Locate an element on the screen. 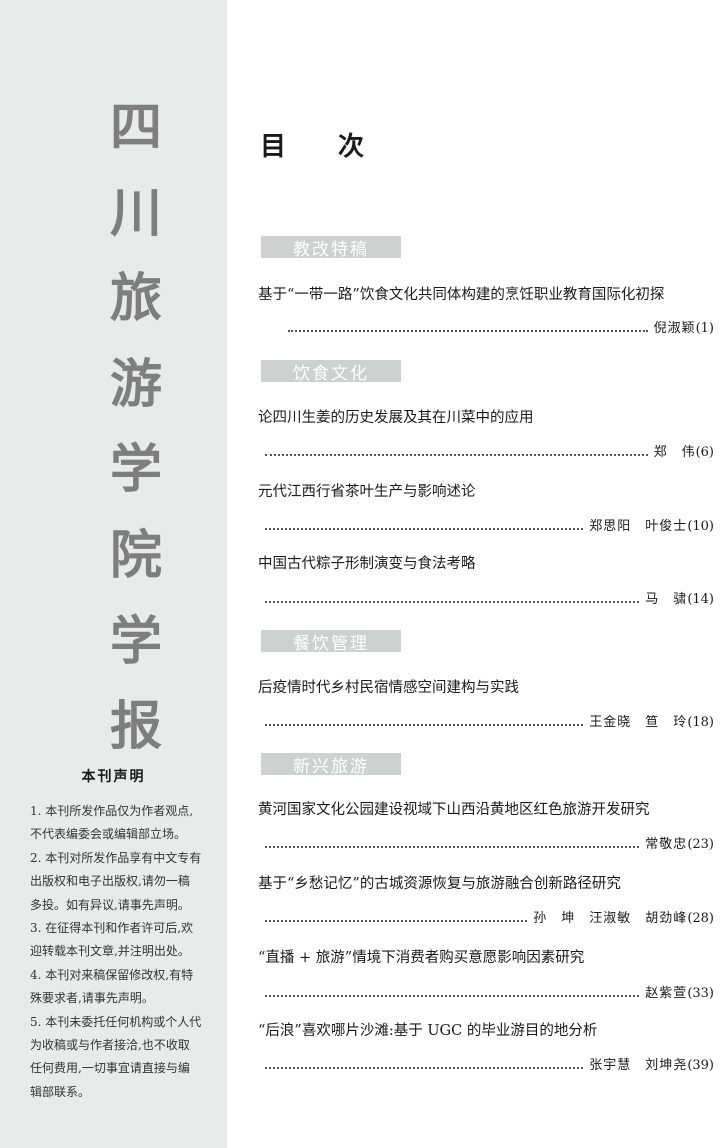  section-header: 教改特稿 is located at coordinates (331, 248).